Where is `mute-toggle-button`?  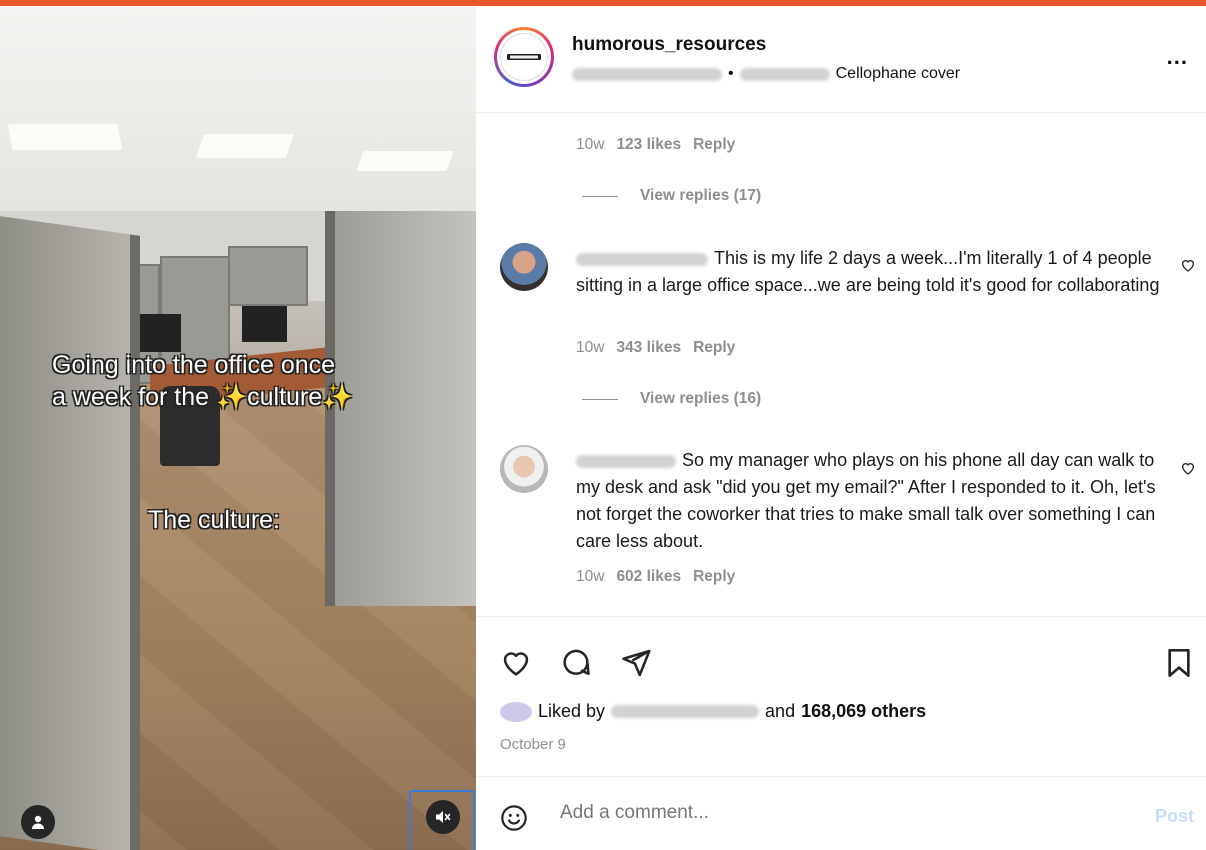
mute-toggle-button is located at coordinates (443, 817).